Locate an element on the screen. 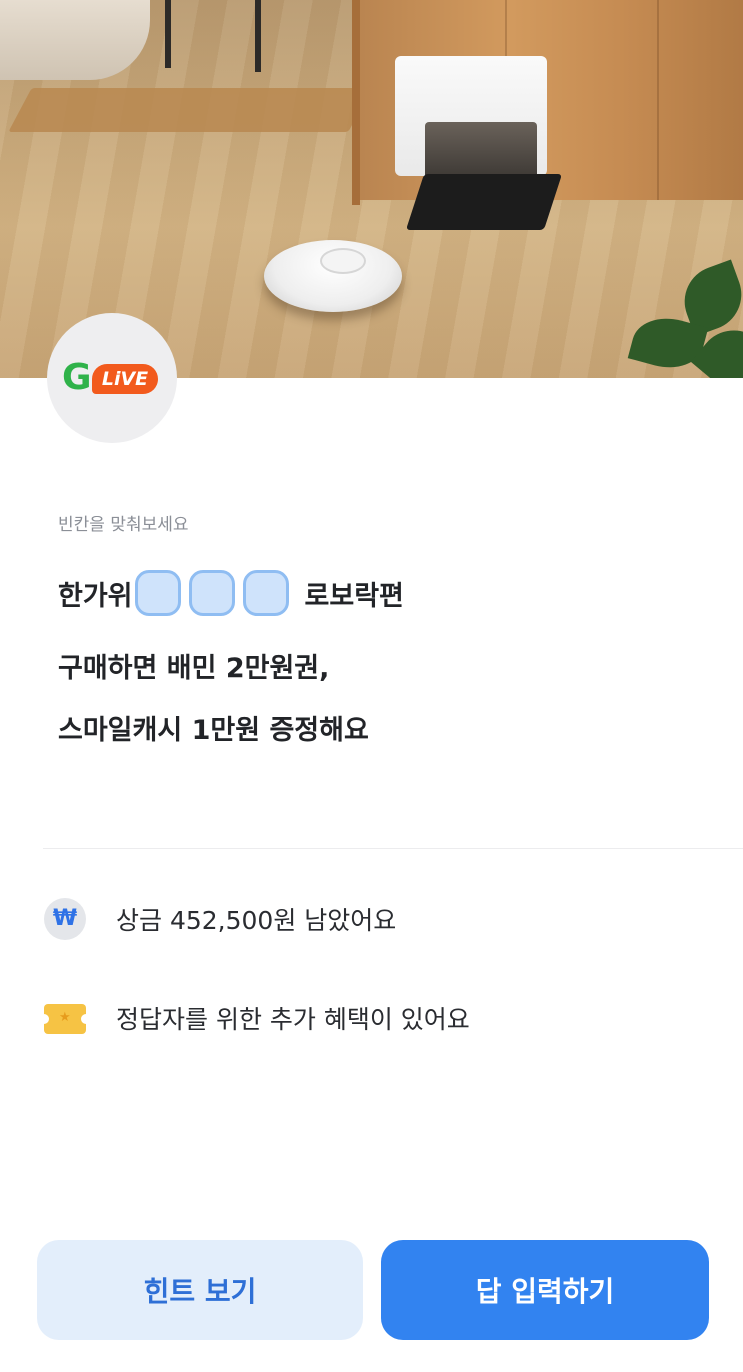 This screenshot has height=1372, width=743. robot-vacuum is located at coordinates (333, 276).